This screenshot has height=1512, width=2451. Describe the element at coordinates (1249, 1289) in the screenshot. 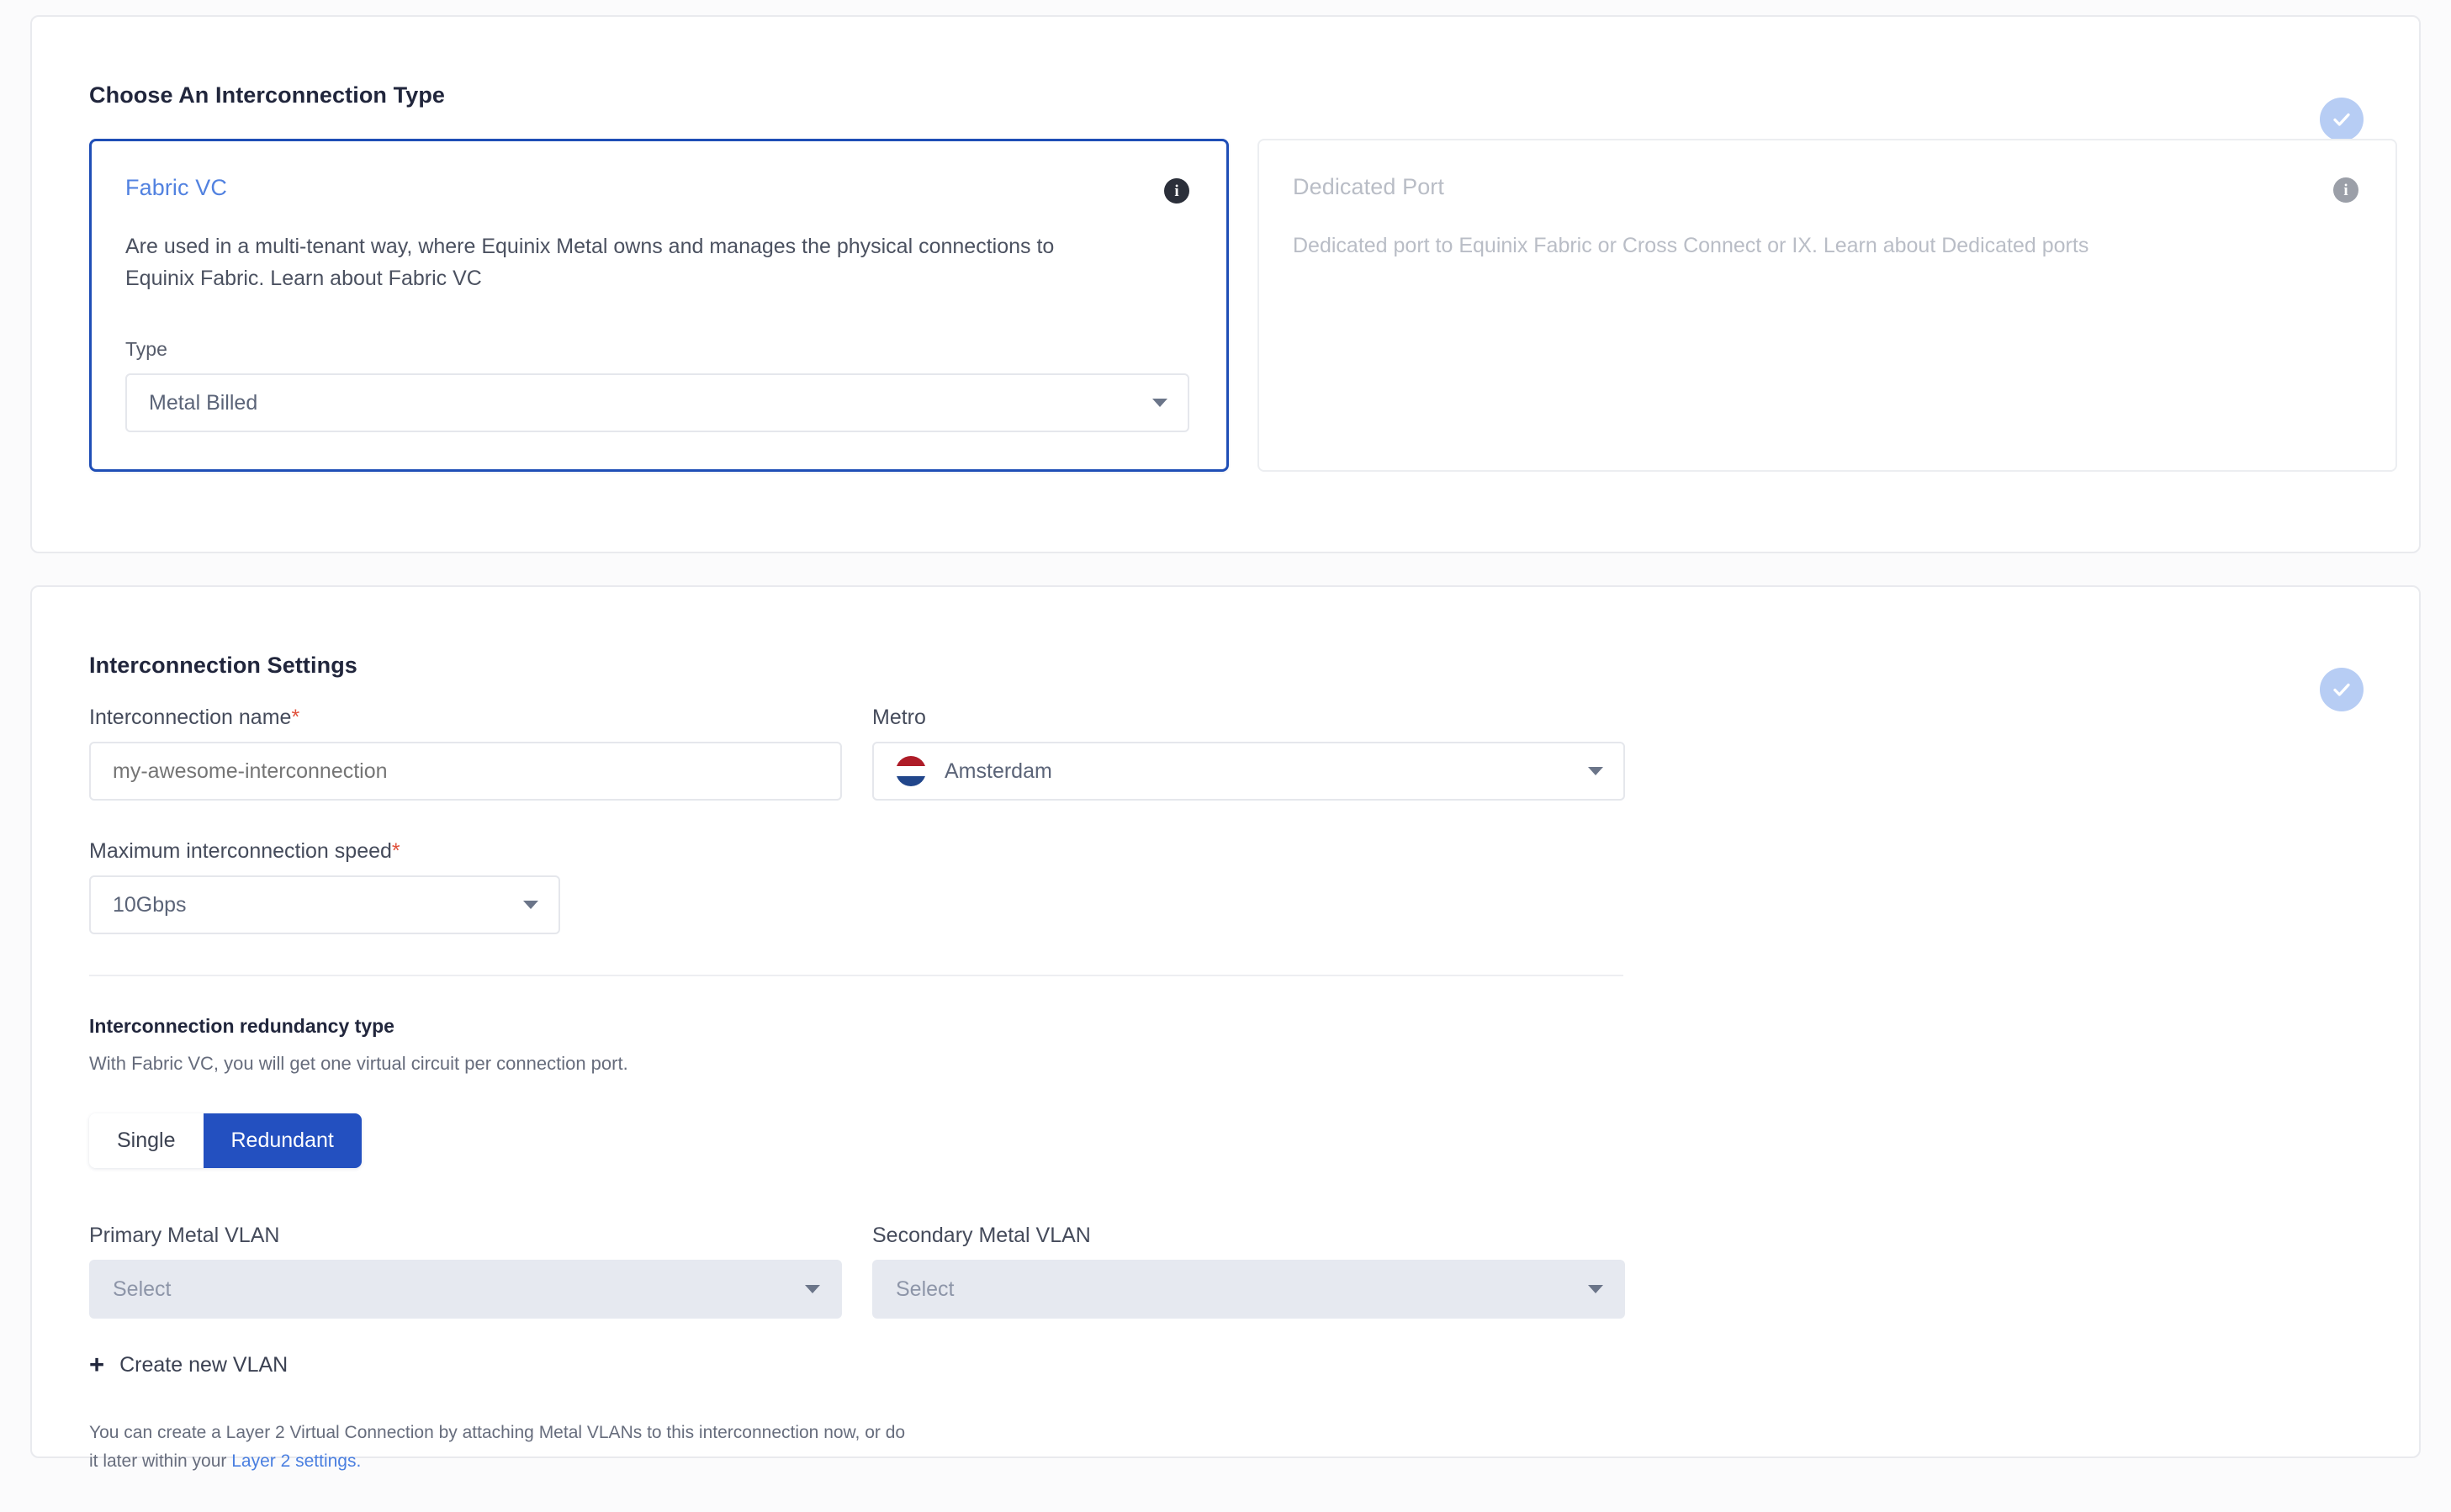

I see `secondary-vlan-select: Select` at that location.